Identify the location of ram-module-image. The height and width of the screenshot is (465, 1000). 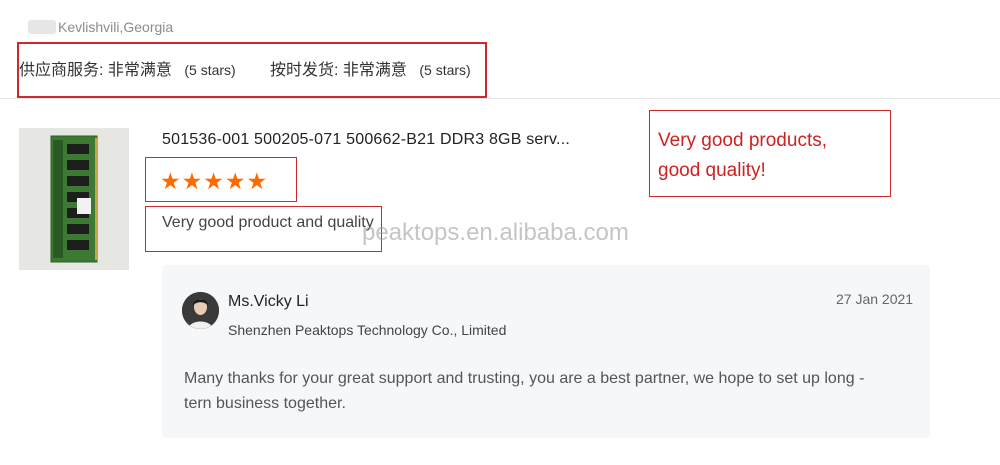
(74, 199).